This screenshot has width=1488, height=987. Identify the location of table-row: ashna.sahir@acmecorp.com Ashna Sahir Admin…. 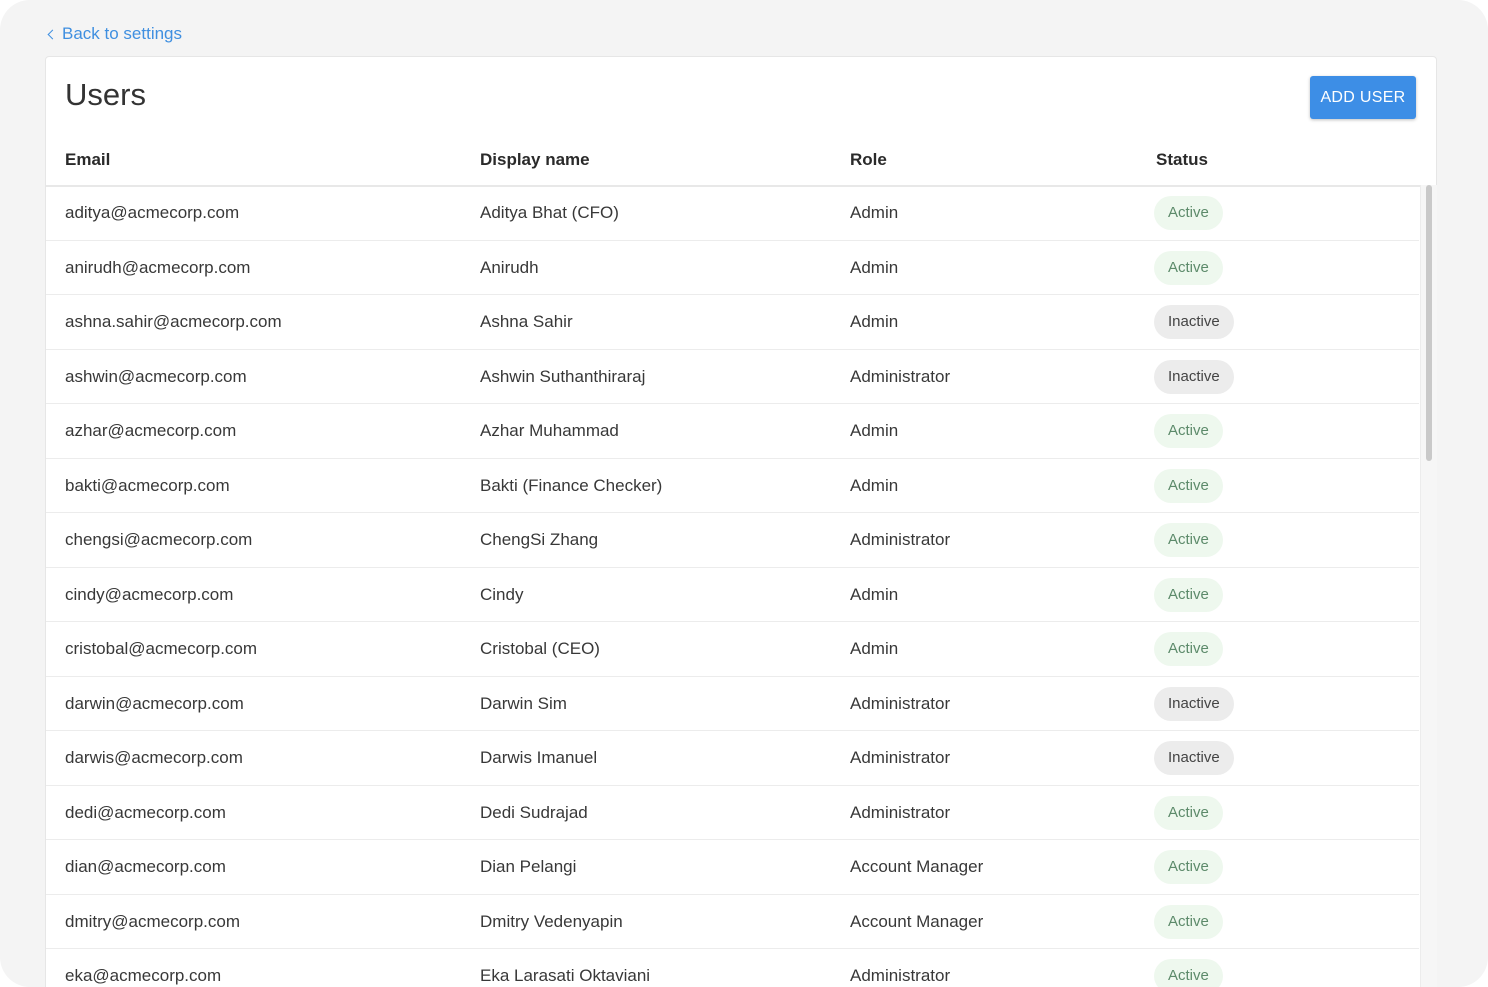
(732, 322).